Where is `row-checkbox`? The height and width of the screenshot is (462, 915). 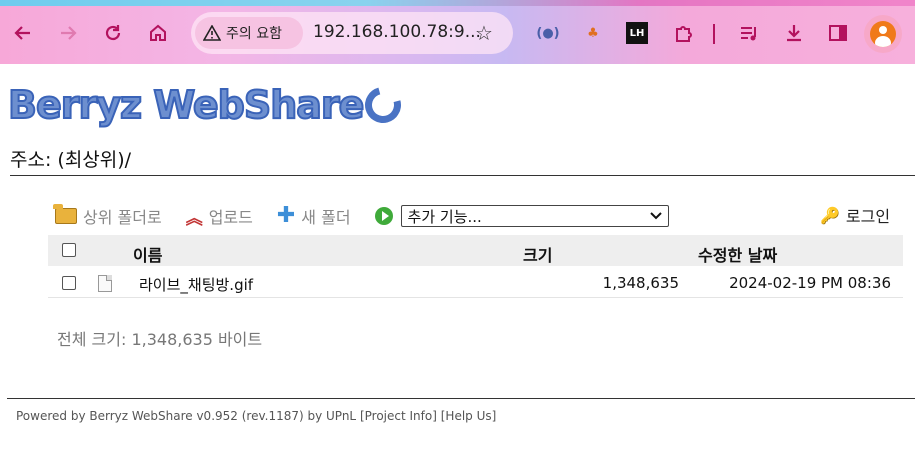
row-checkbox is located at coordinates (69, 283).